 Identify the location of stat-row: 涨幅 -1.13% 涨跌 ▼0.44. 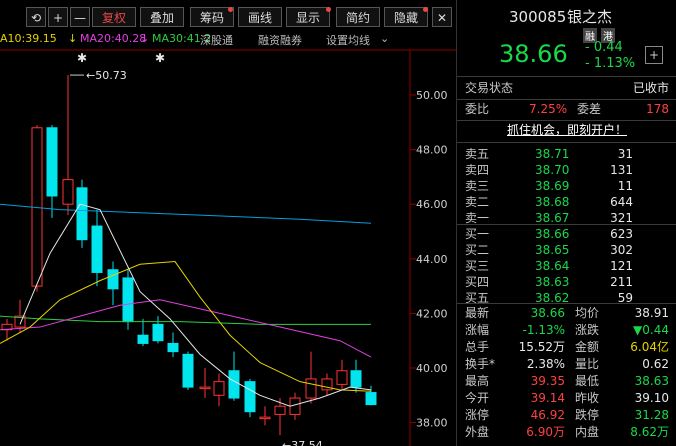
(566, 330).